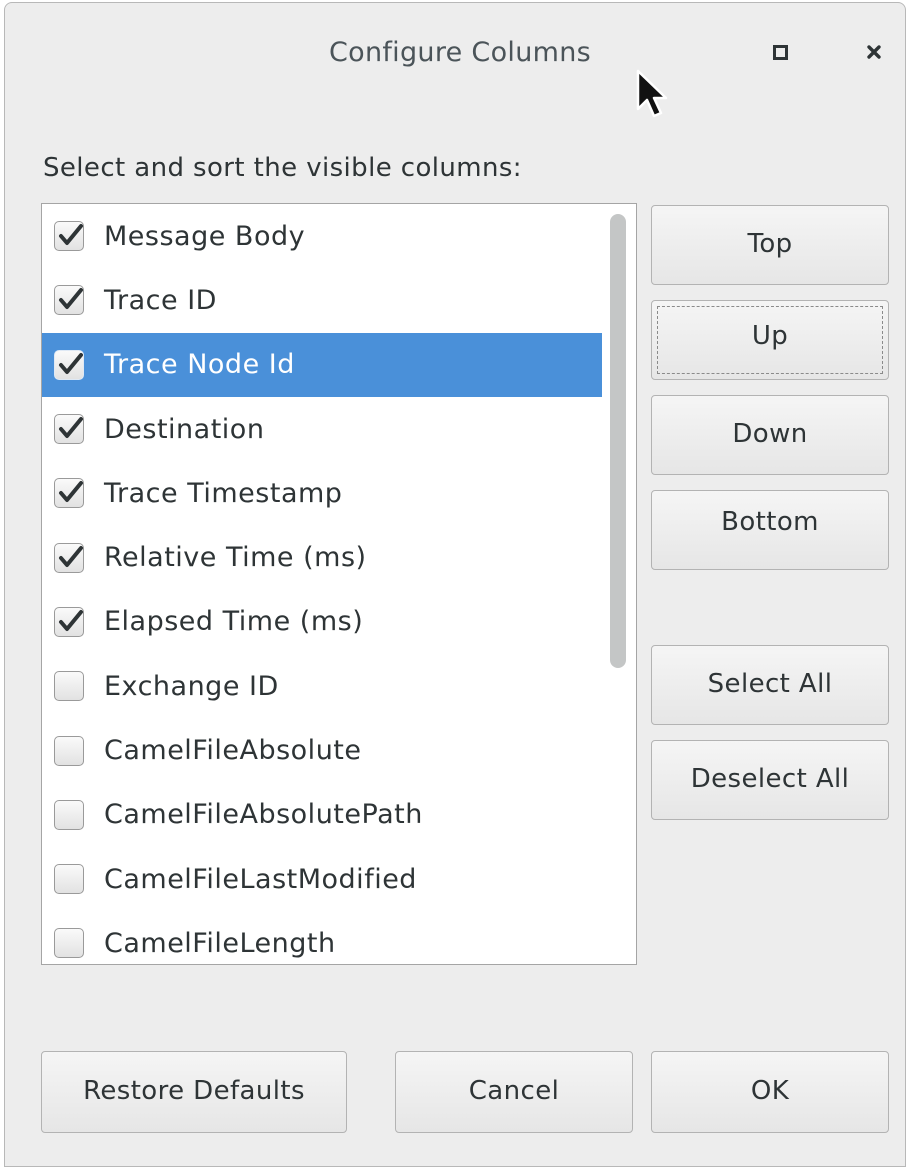 This screenshot has width=908, height=1169. I want to click on column-label: CamelFileLength, so click(220, 943).